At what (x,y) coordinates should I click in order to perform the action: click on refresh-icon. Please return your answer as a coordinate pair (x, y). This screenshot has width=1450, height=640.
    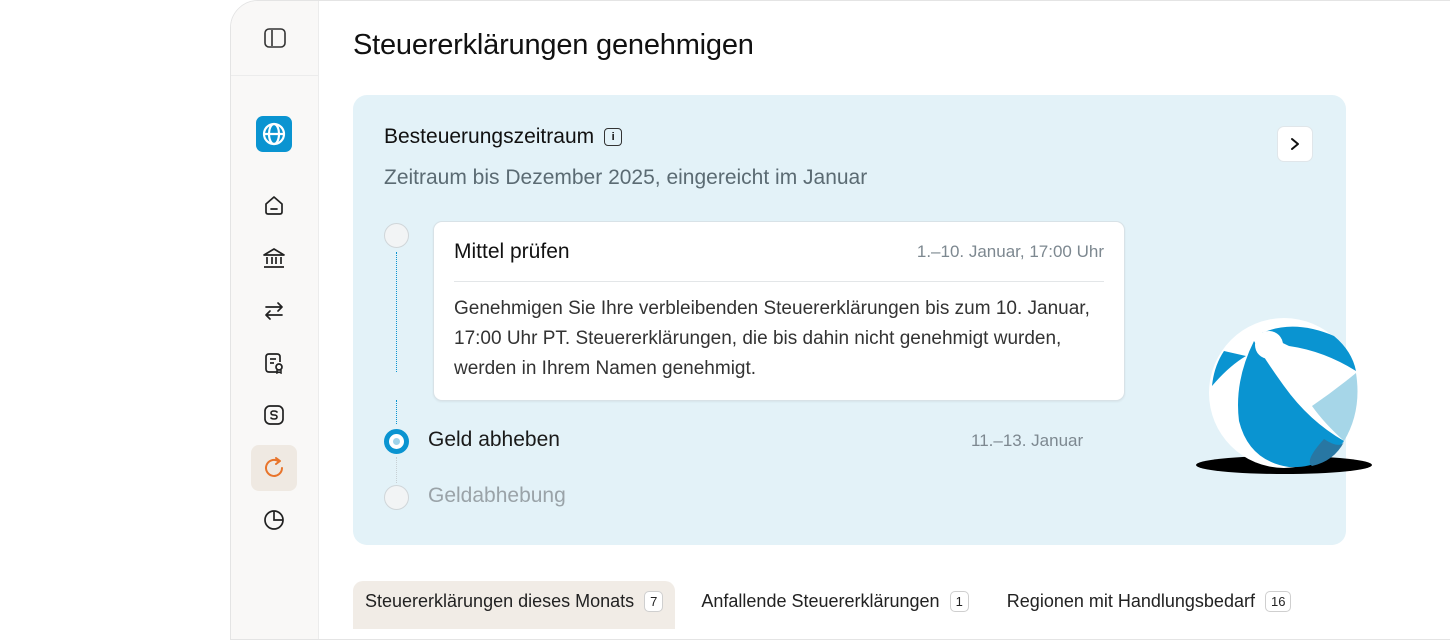
    Looking at the image, I should click on (274, 468).